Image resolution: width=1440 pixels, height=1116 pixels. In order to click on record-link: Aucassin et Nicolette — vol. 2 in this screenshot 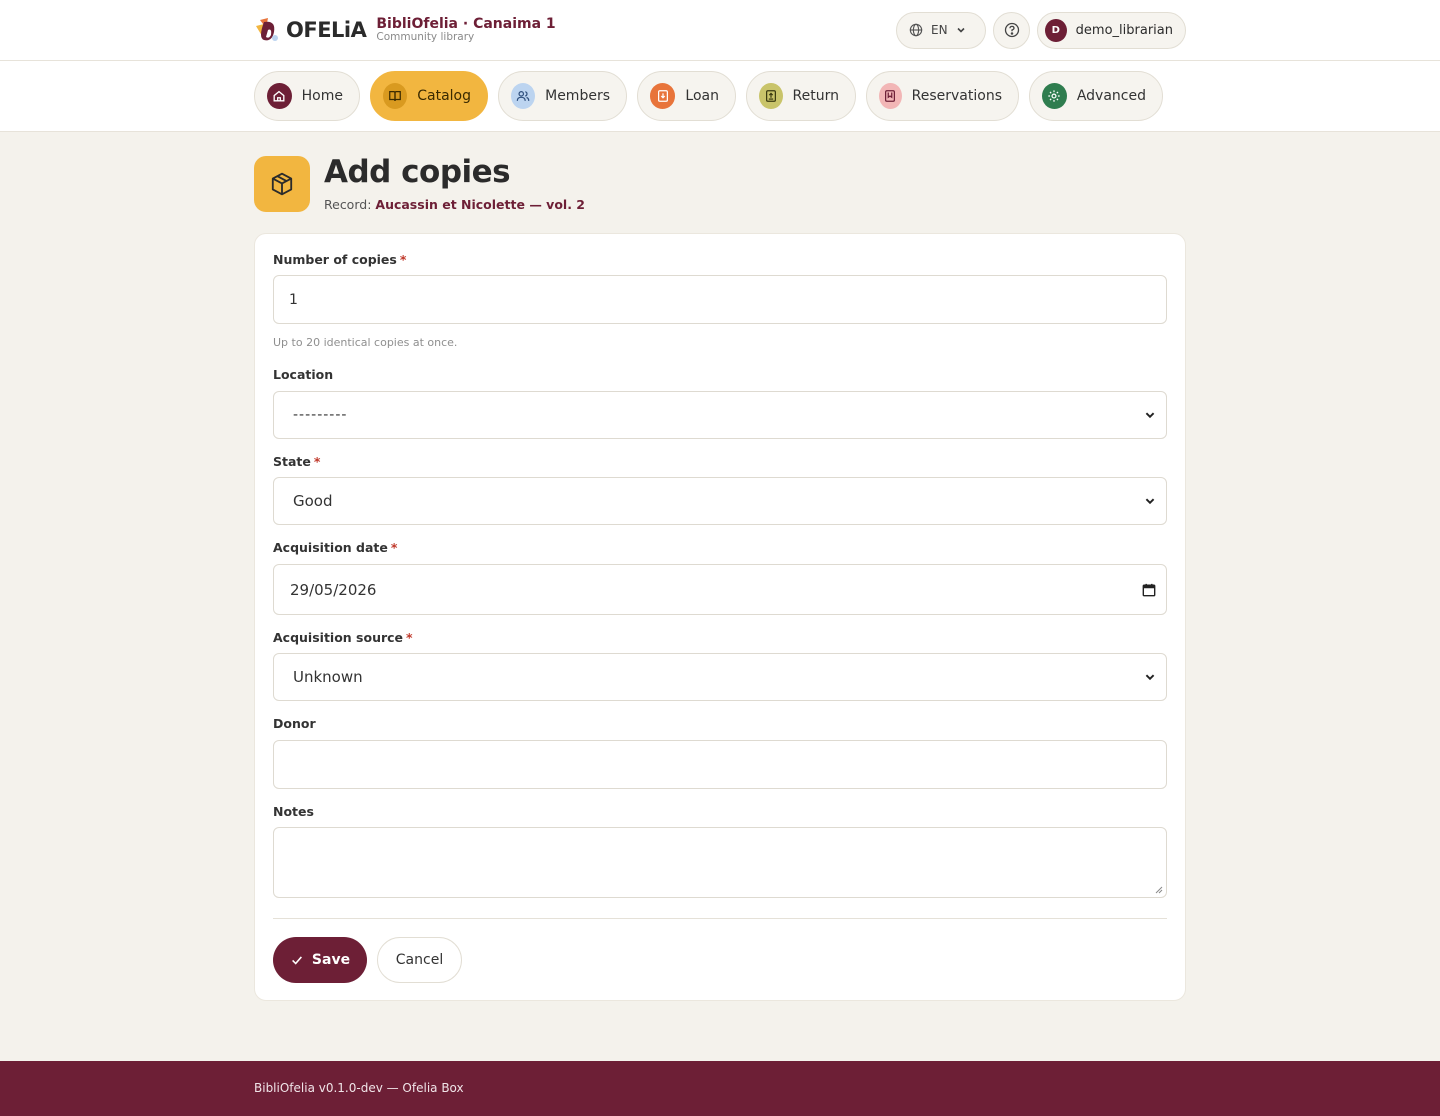, I will do `click(480, 204)`.